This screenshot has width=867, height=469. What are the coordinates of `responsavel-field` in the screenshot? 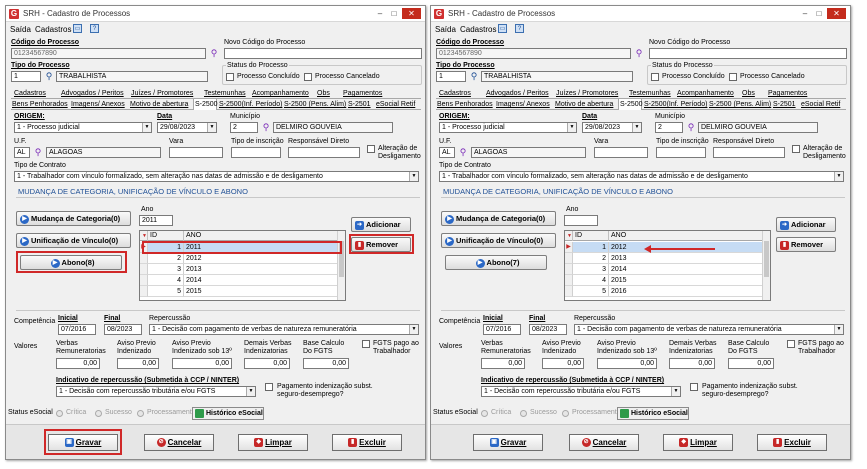 It's located at (324, 152).